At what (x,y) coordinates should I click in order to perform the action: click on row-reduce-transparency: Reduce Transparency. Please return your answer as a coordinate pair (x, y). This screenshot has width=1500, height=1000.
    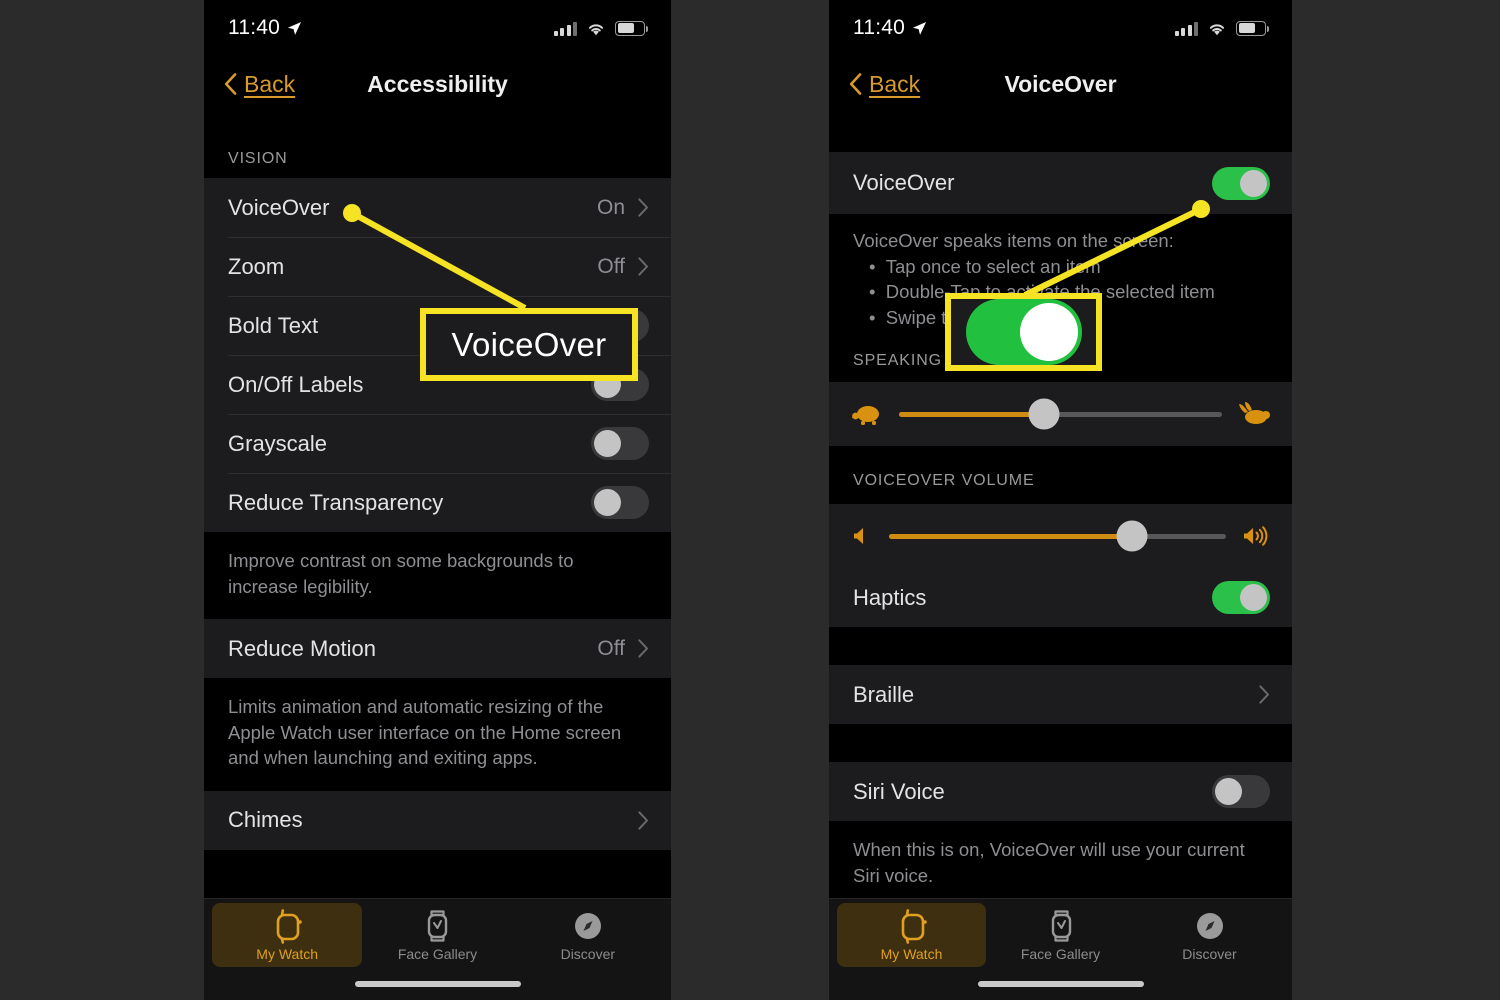
    Looking at the image, I should click on (437, 502).